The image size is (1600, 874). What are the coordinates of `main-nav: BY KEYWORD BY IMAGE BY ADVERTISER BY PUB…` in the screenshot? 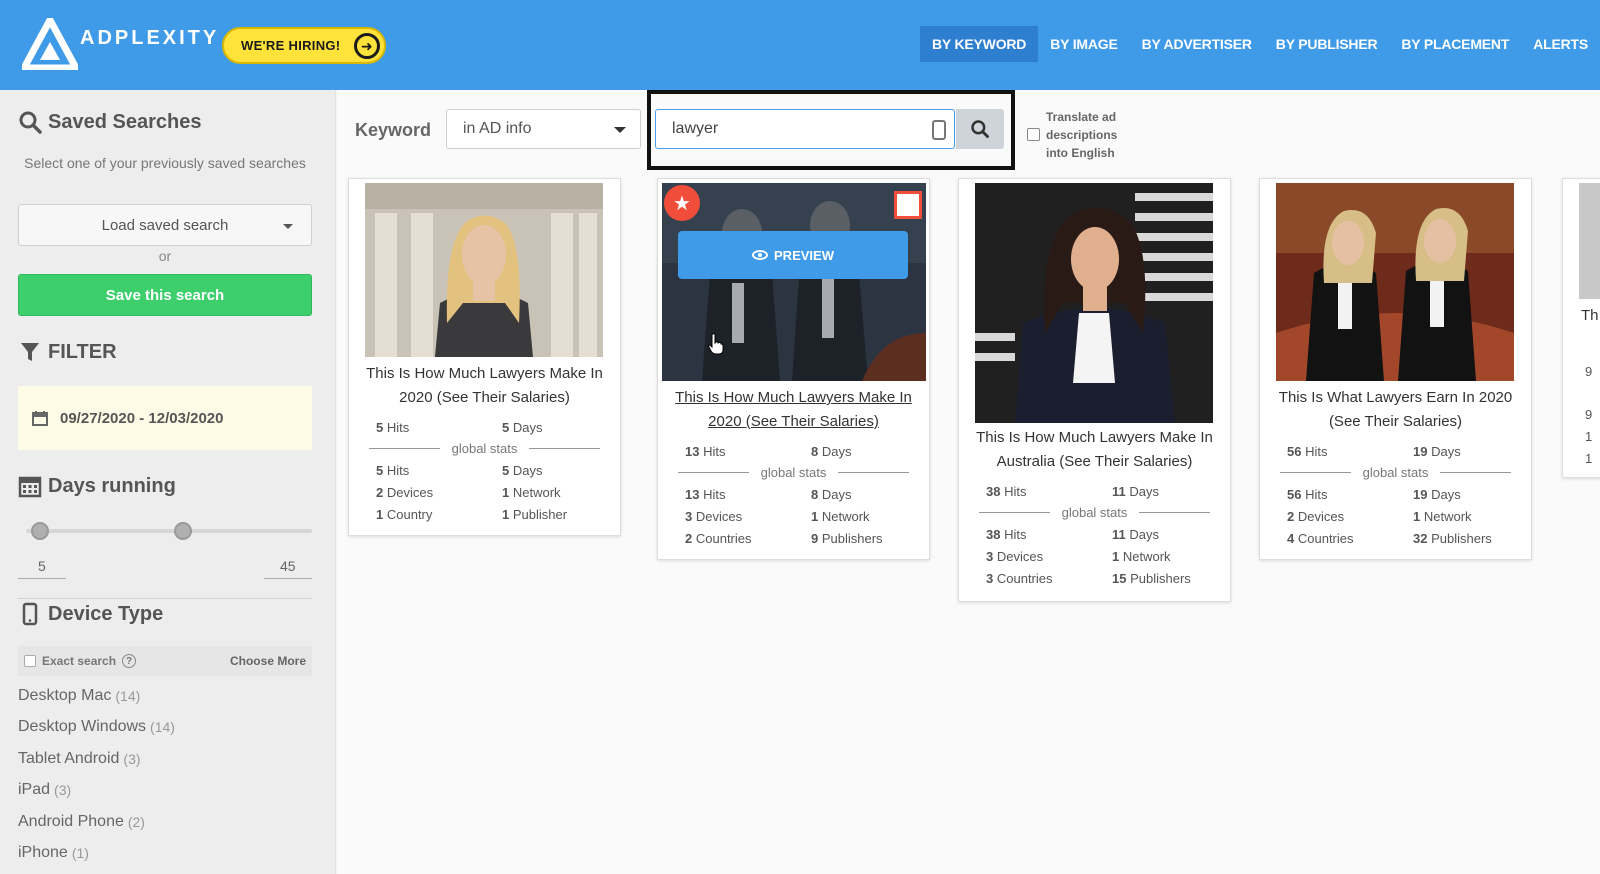 It's located at (1260, 44).